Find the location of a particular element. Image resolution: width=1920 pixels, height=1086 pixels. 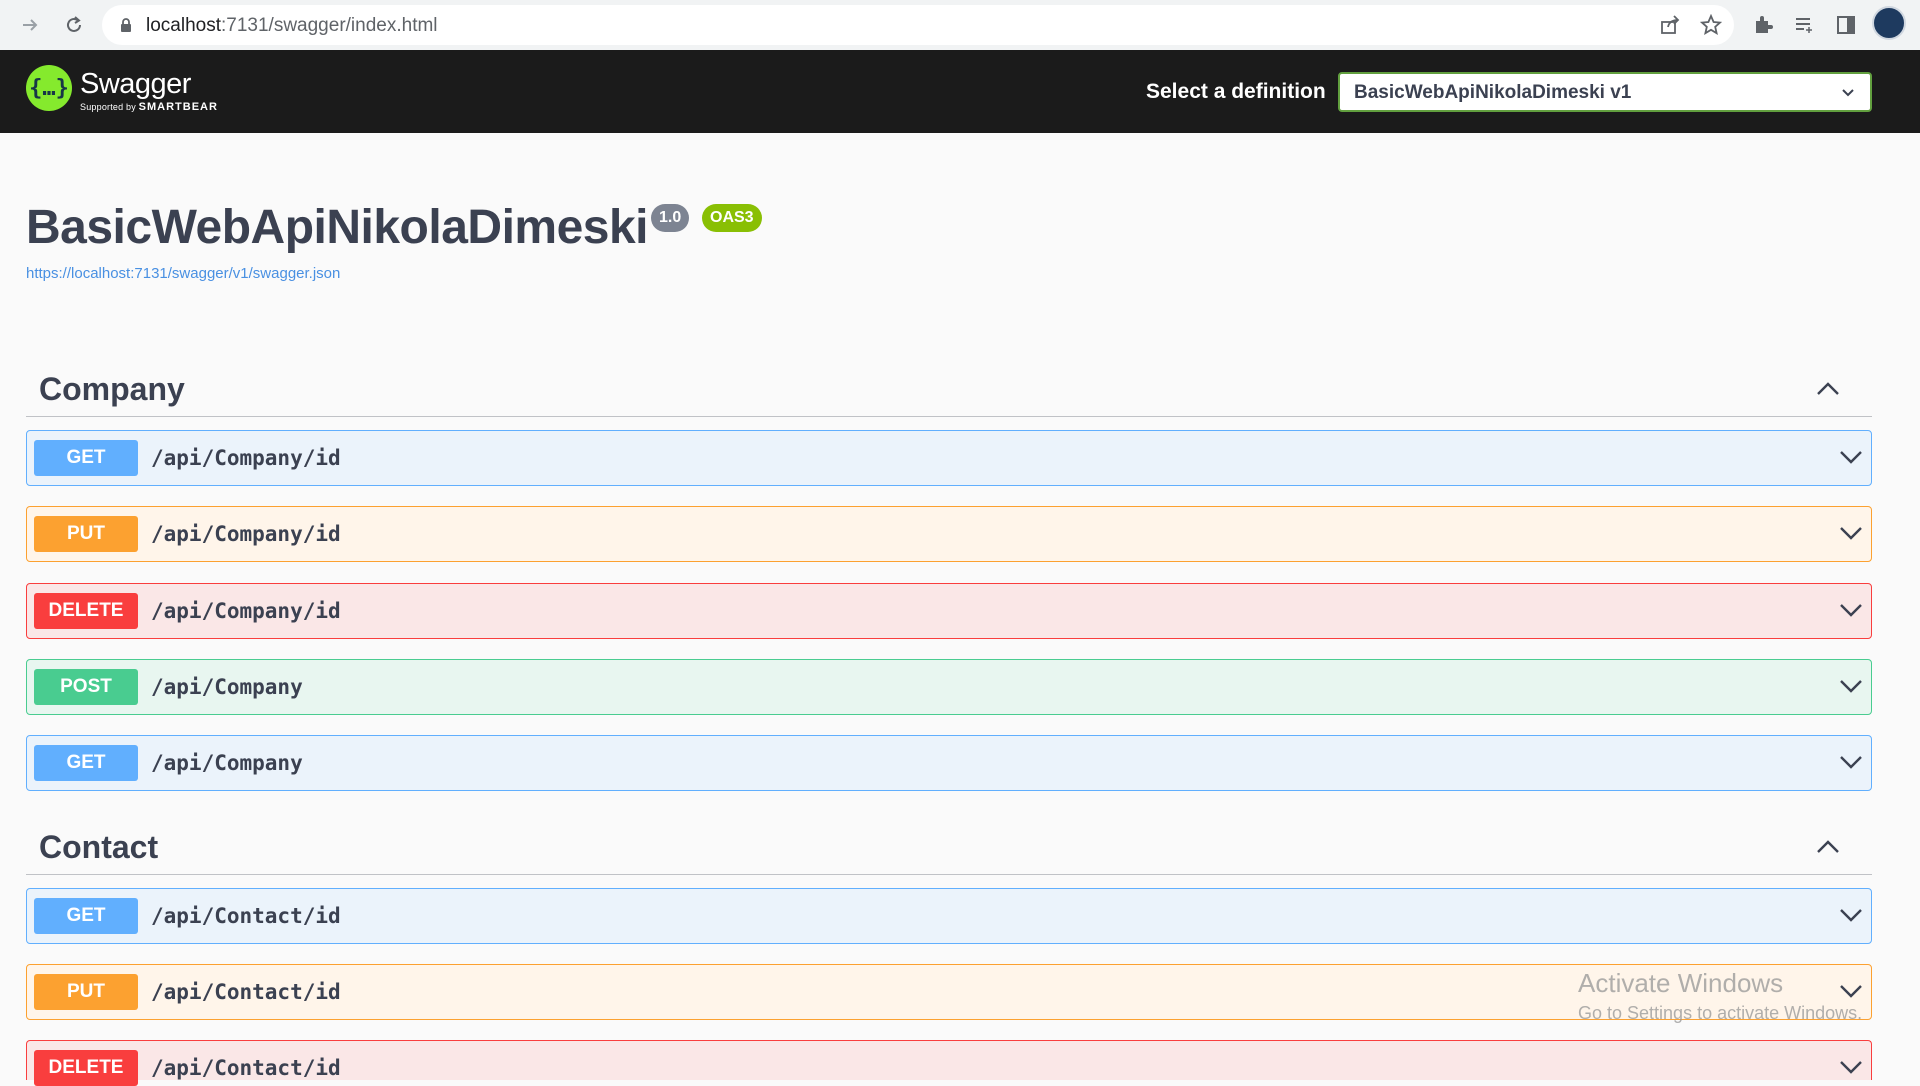

operation-get-contact-id: GET /api/Contact/id is located at coordinates (949, 916).